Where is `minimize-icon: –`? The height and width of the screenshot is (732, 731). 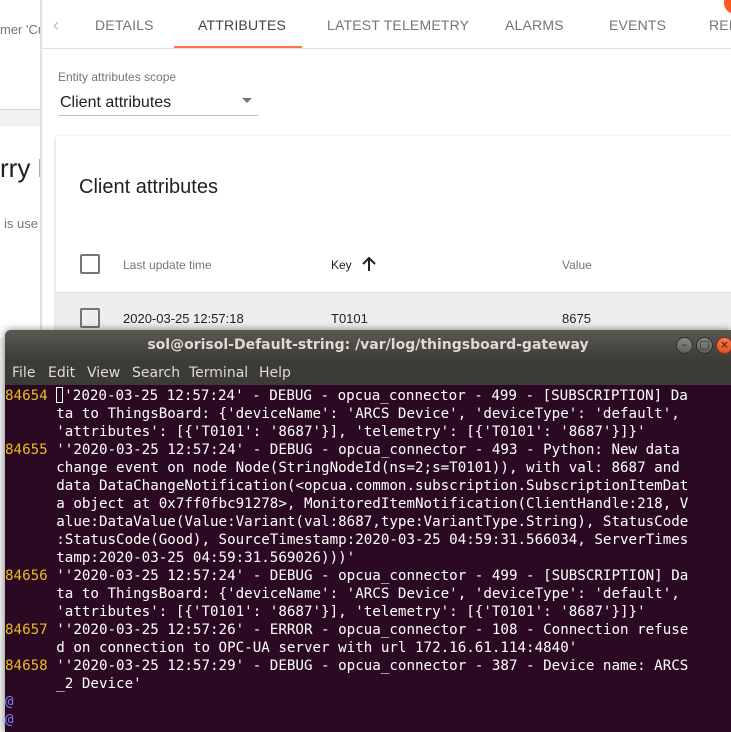
minimize-icon: – is located at coordinates (684, 345).